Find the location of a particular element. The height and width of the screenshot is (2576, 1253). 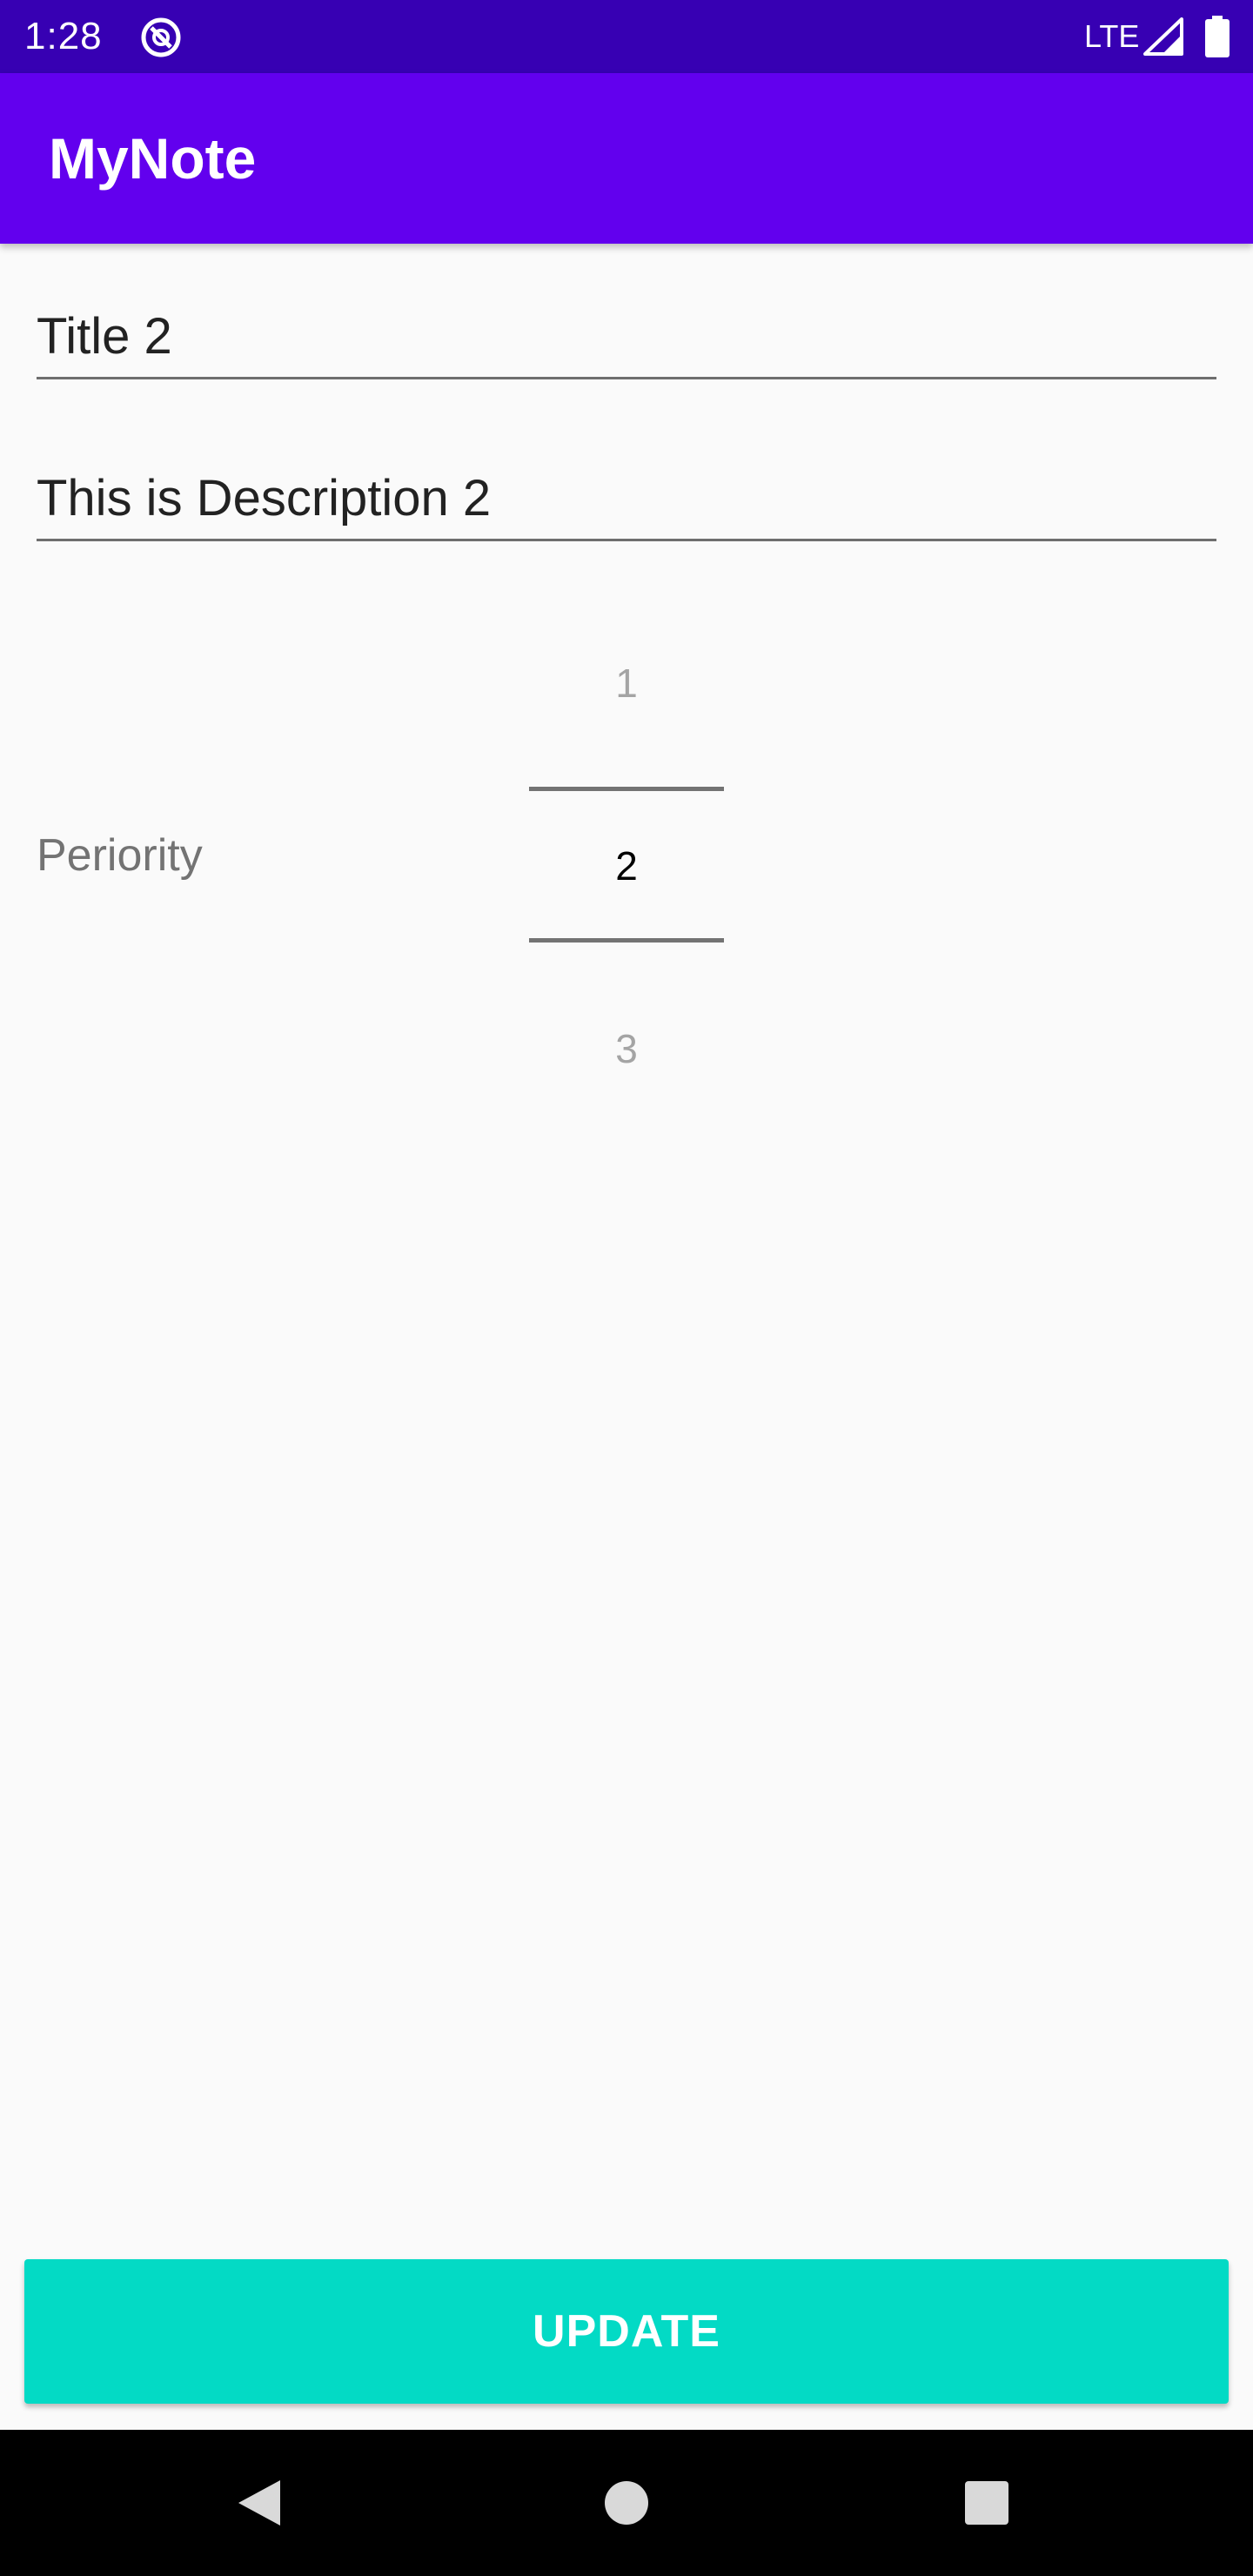

picker-next-value: 3 is located at coordinates (626, 1049).